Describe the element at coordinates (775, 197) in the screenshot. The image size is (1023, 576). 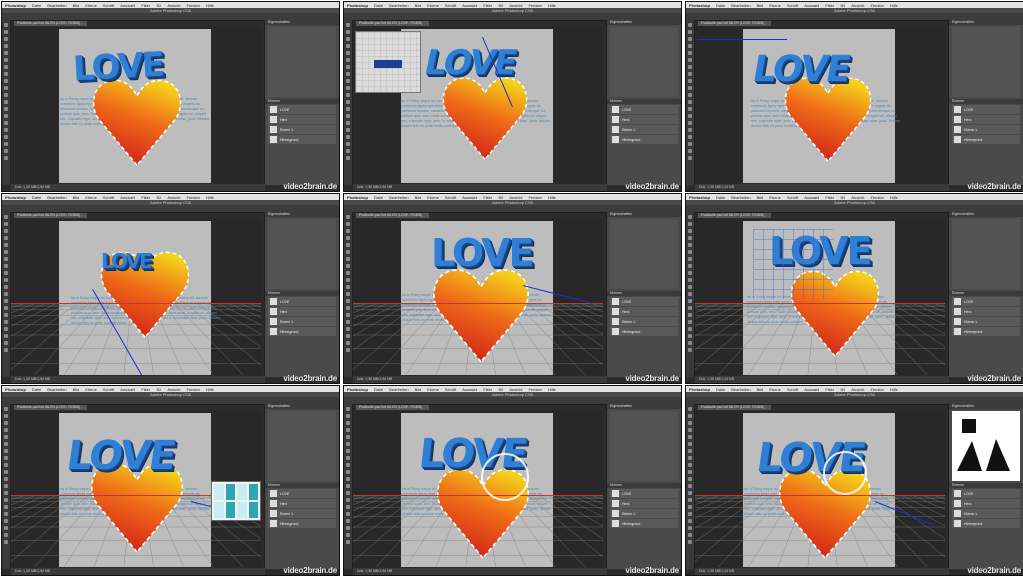
I see `menu-item: Ebene` at that location.